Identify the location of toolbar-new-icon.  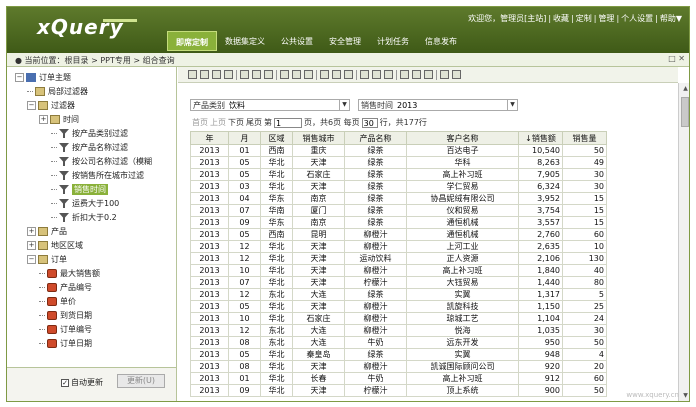
(192, 74).